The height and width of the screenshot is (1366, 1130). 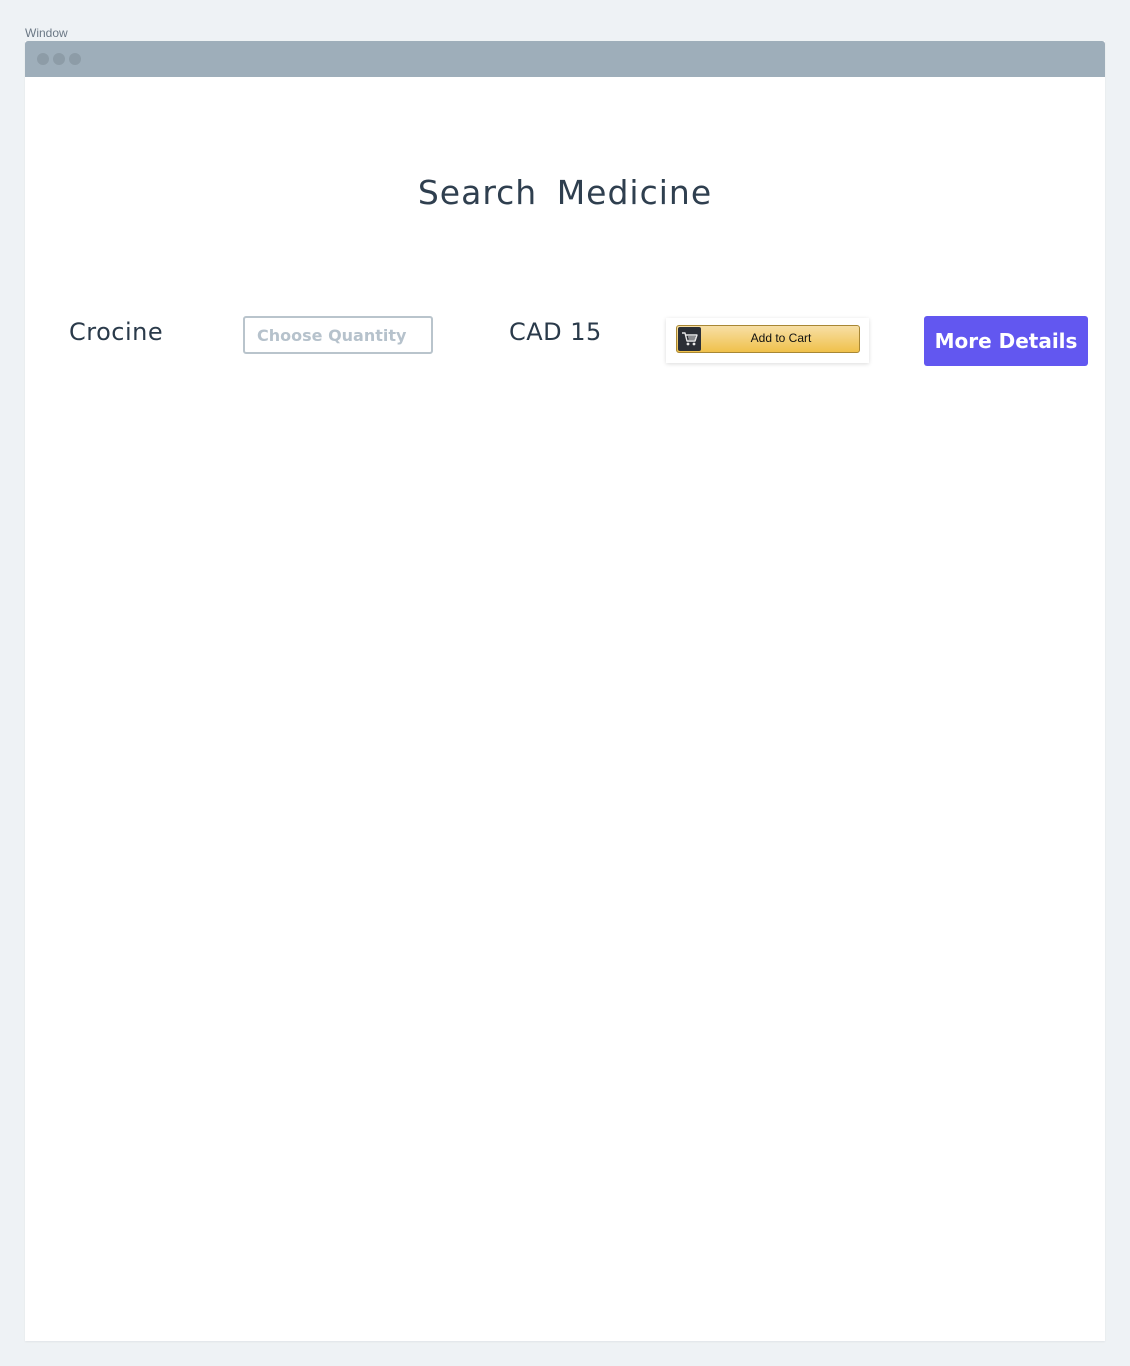 What do you see at coordinates (1006, 341) in the screenshot?
I see `more-details-button: More Details` at bounding box center [1006, 341].